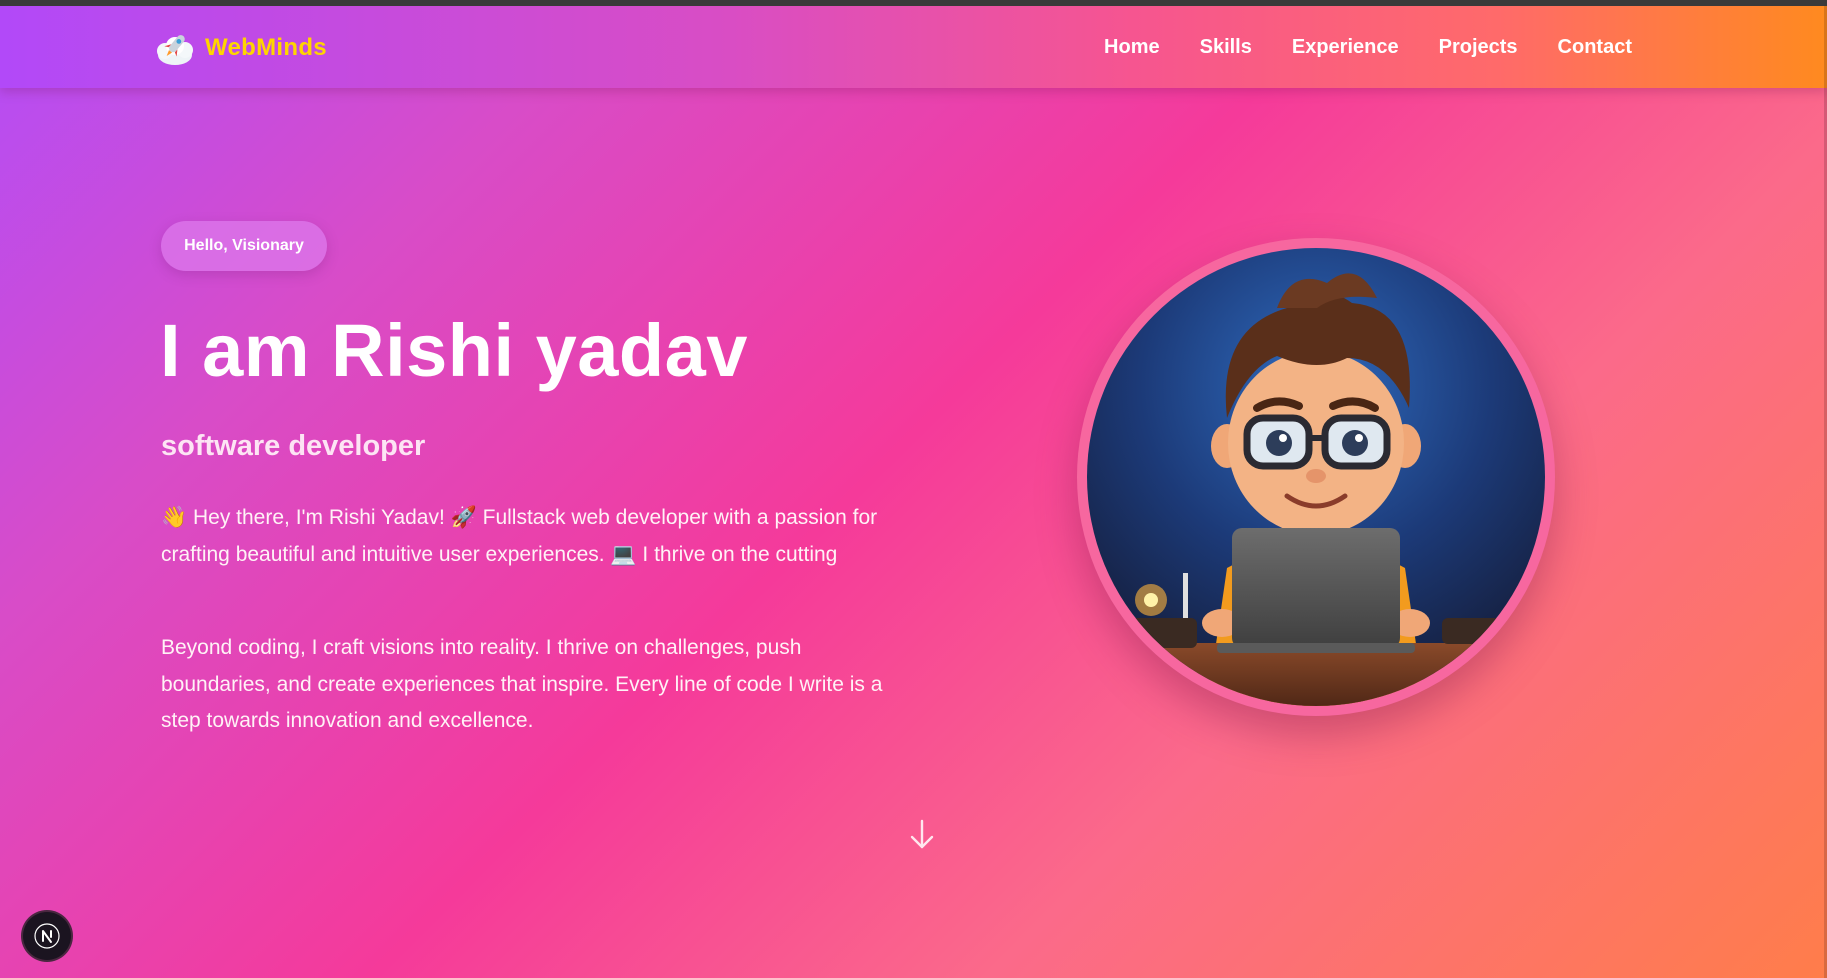  What do you see at coordinates (1226, 47) in the screenshot?
I see `nav-skills: Skills` at bounding box center [1226, 47].